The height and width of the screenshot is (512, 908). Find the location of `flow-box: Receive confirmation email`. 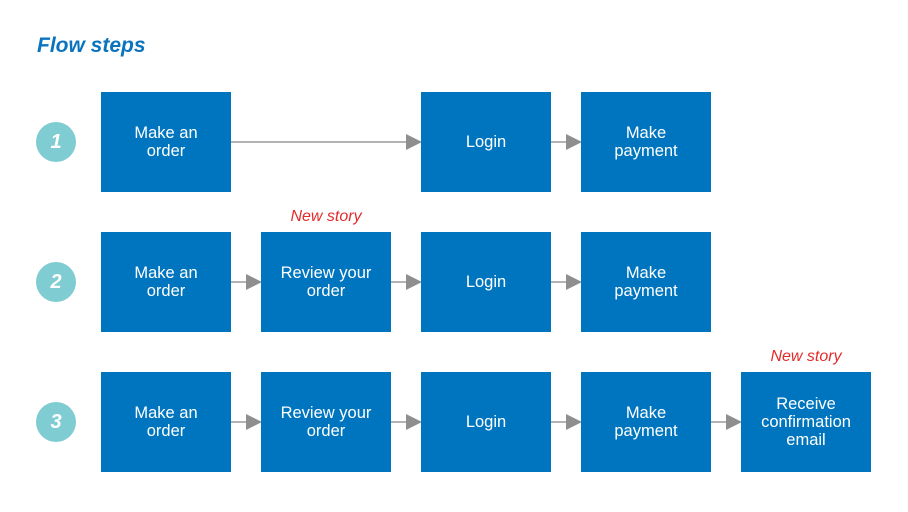

flow-box: Receive confirmation email is located at coordinates (806, 422).